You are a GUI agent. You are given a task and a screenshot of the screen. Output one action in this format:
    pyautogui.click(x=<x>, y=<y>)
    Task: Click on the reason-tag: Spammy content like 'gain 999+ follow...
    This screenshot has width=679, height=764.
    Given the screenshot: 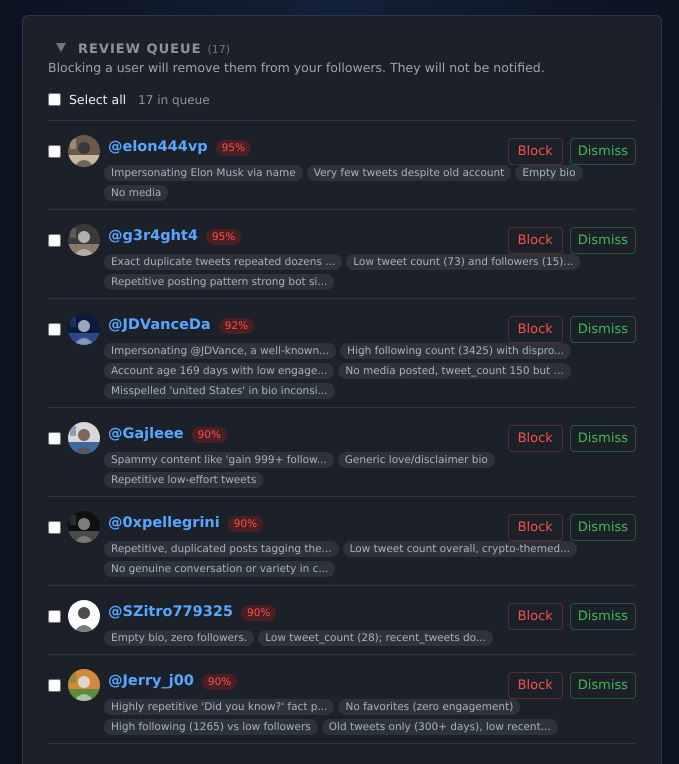 What is the action you would take?
    pyautogui.click(x=219, y=460)
    